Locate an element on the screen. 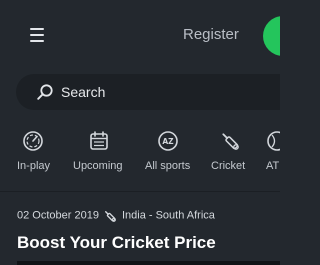 This screenshot has width=320, height=265. promo-image is located at coordinates (148, 263).